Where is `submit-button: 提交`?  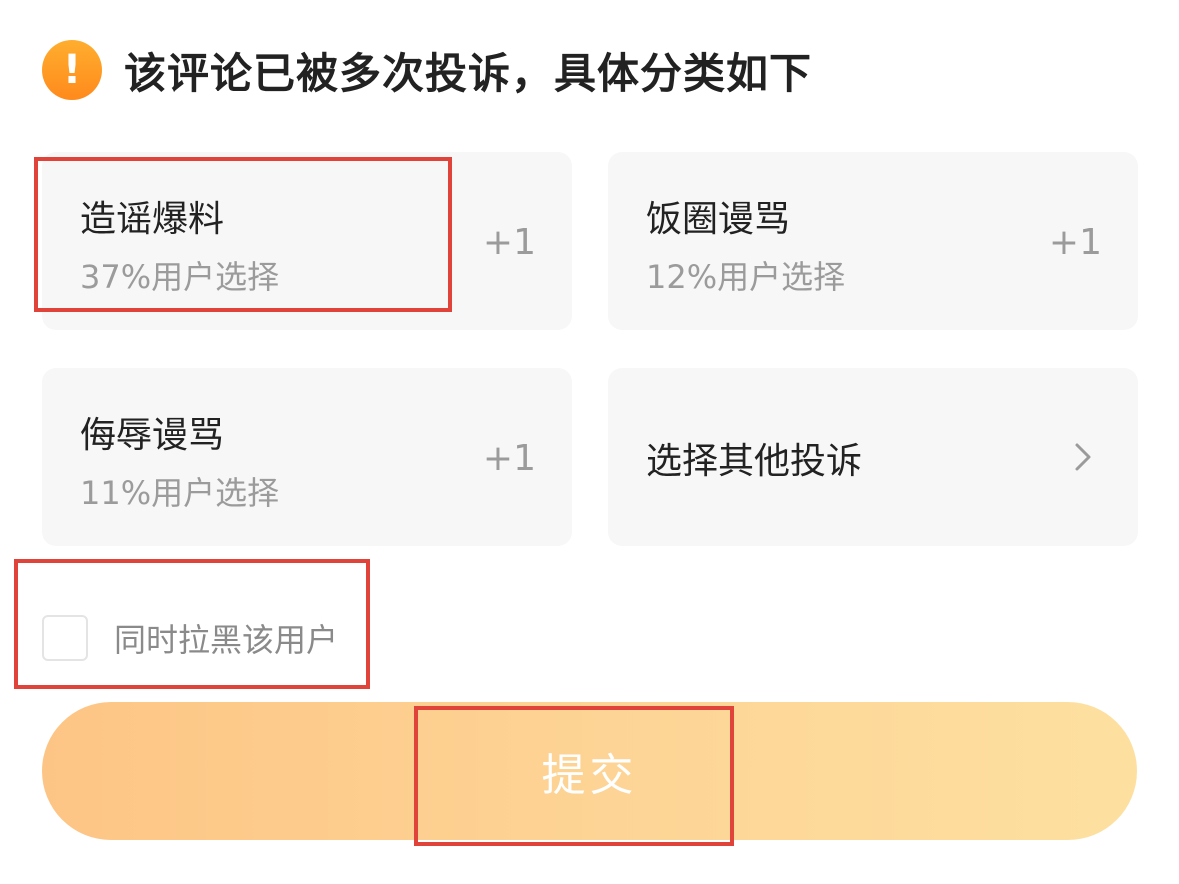 submit-button: 提交 is located at coordinates (589, 771).